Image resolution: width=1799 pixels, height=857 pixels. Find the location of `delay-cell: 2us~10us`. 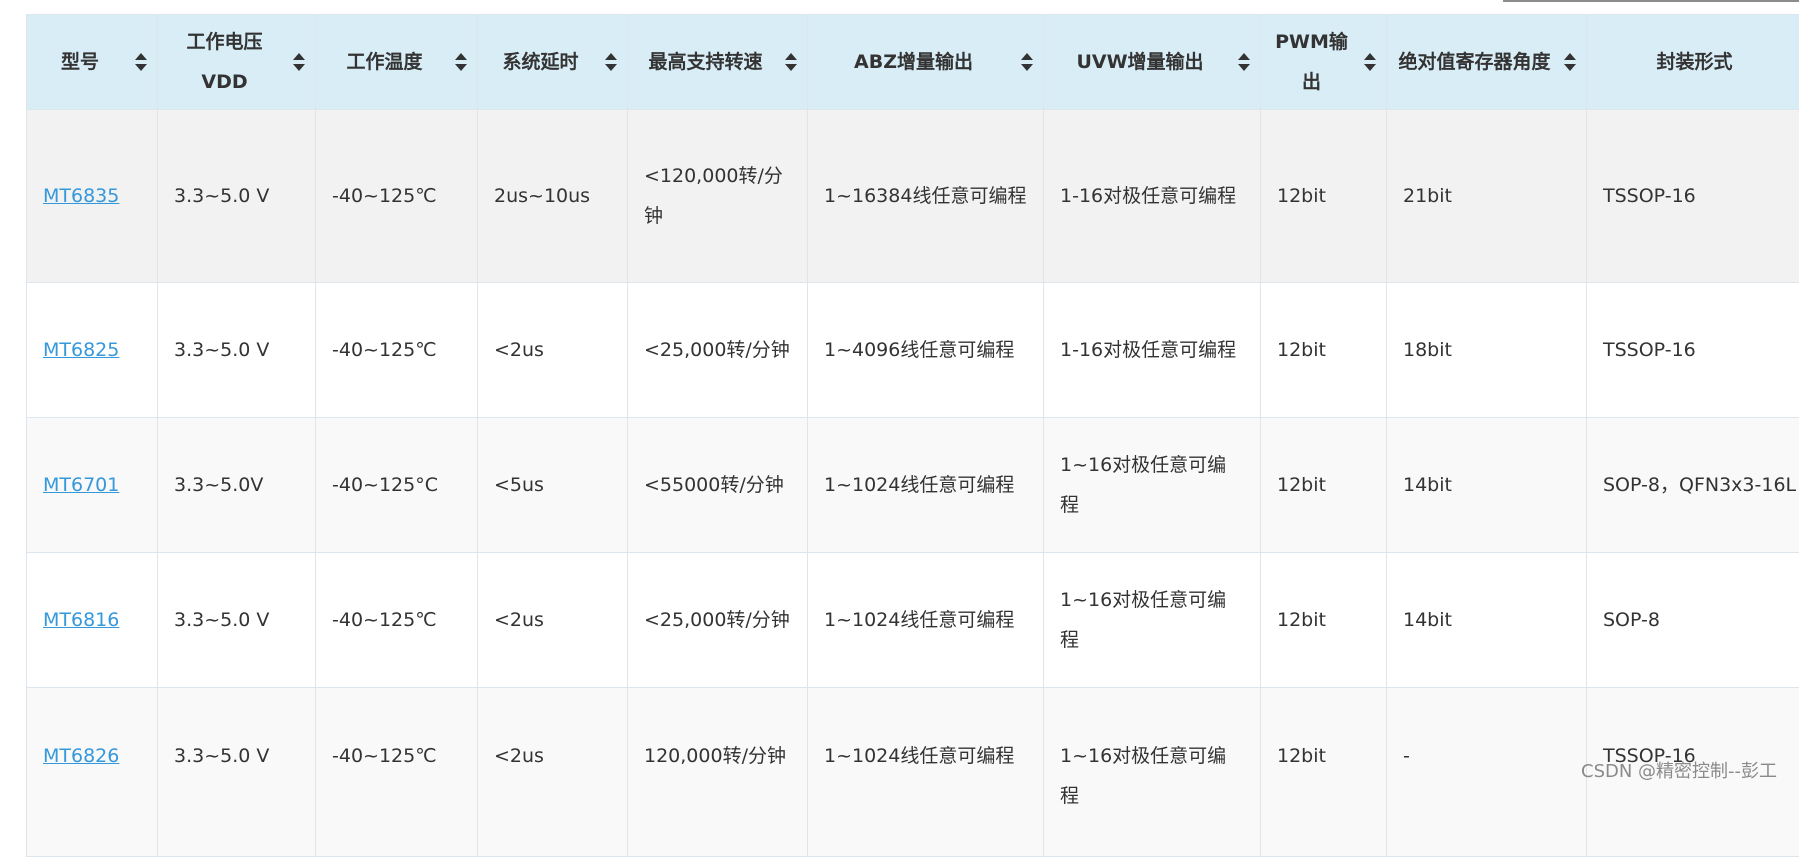

delay-cell: 2us~10us is located at coordinates (553, 196).